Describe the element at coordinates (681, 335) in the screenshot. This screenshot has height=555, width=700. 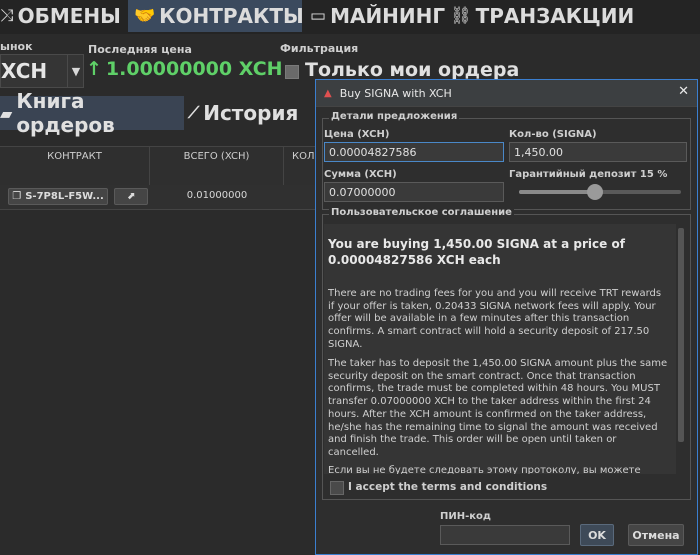
I see `scrollbar-thumb` at that location.